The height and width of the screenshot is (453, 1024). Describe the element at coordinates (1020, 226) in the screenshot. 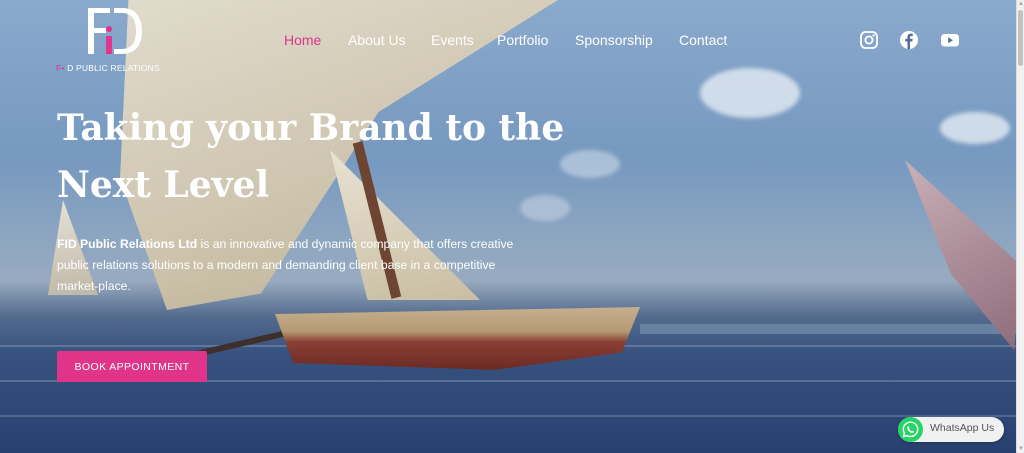

I see `page-scrollbar: ▲ ▼` at that location.